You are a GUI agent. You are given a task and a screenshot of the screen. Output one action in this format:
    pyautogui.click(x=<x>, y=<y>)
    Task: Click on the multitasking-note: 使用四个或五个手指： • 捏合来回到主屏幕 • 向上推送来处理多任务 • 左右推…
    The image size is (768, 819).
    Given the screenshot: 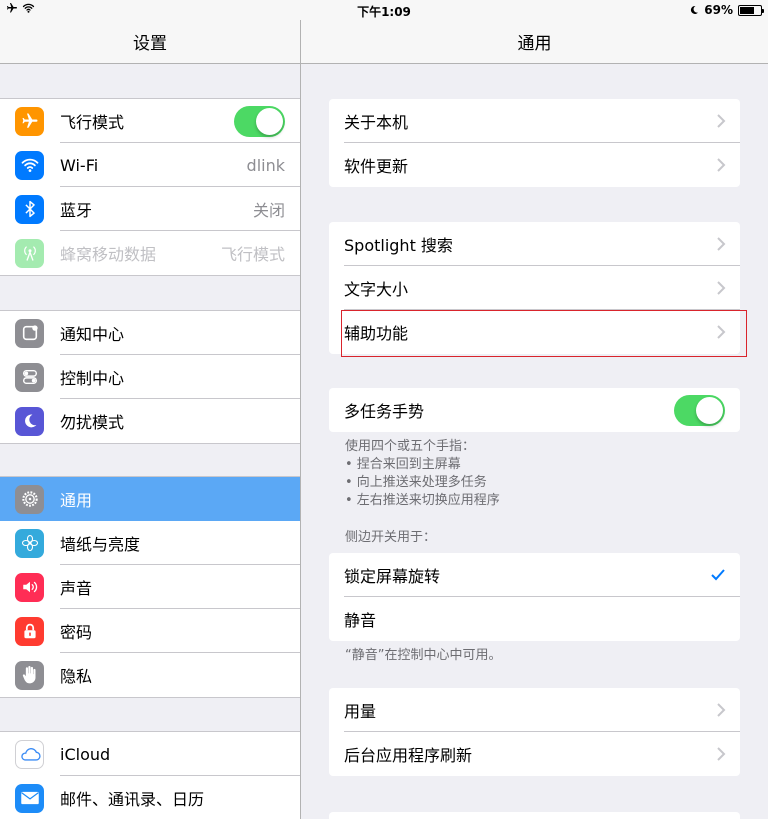 What is the action you would take?
    pyautogui.click(x=422, y=474)
    